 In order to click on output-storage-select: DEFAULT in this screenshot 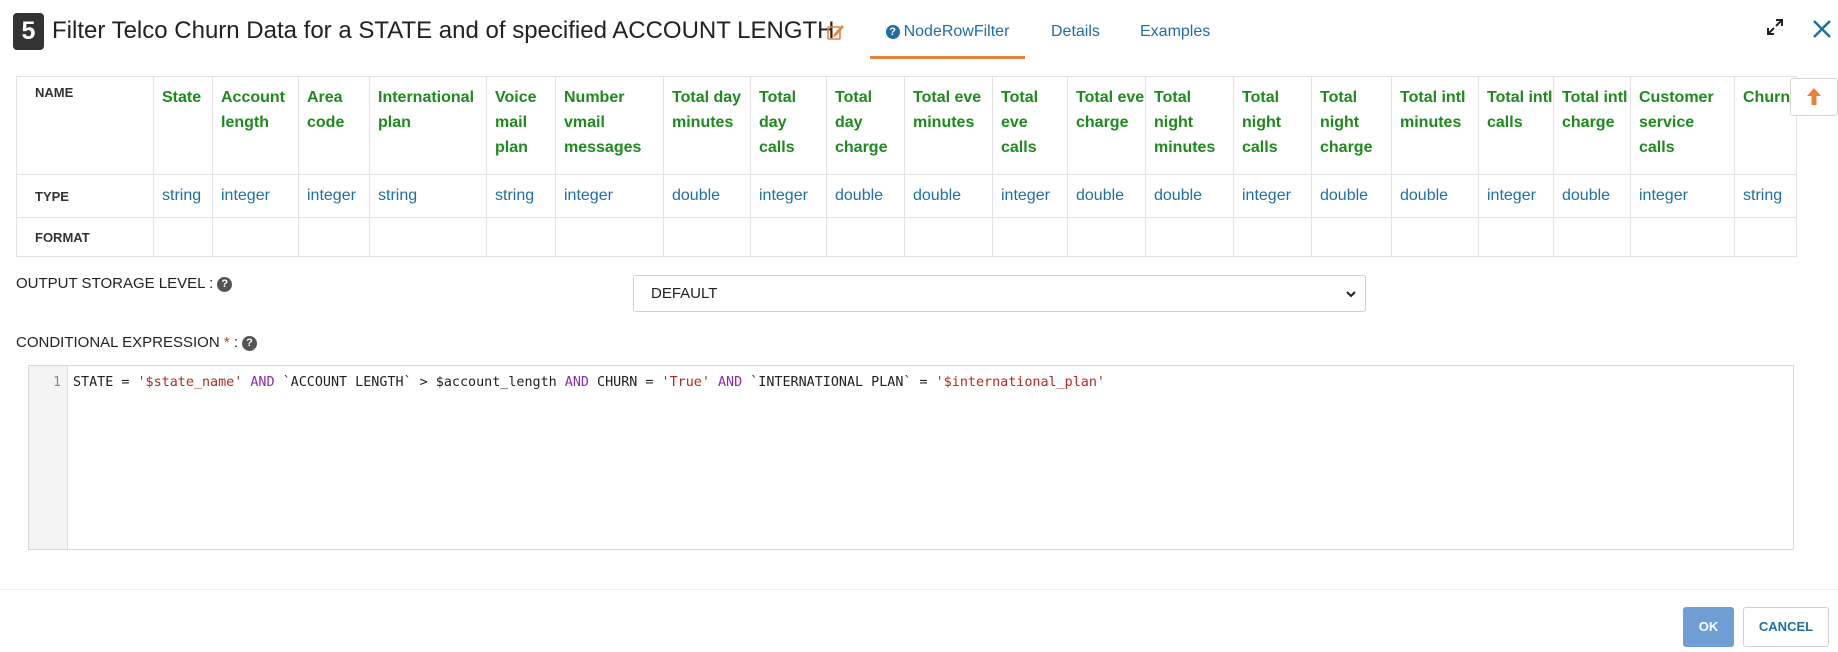, I will do `click(999, 293)`.